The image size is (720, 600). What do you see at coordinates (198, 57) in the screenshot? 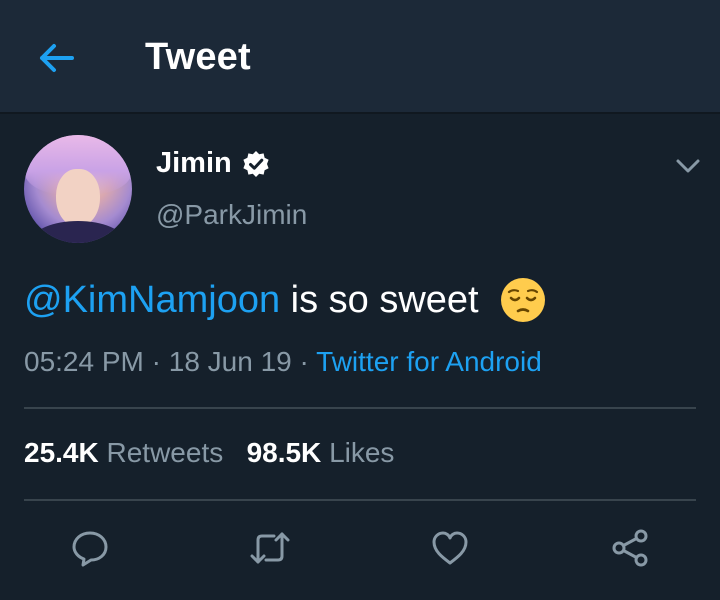
I see `page-title: Tweet` at bounding box center [198, 57].